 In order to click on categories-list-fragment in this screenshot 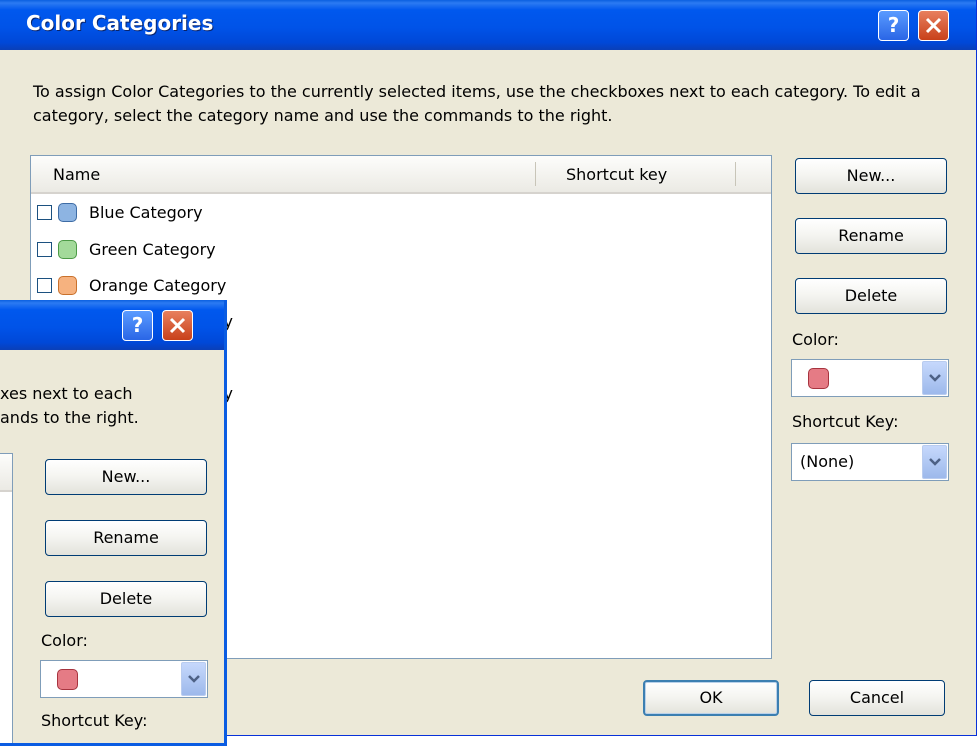, I will do `click(6, 598)`.